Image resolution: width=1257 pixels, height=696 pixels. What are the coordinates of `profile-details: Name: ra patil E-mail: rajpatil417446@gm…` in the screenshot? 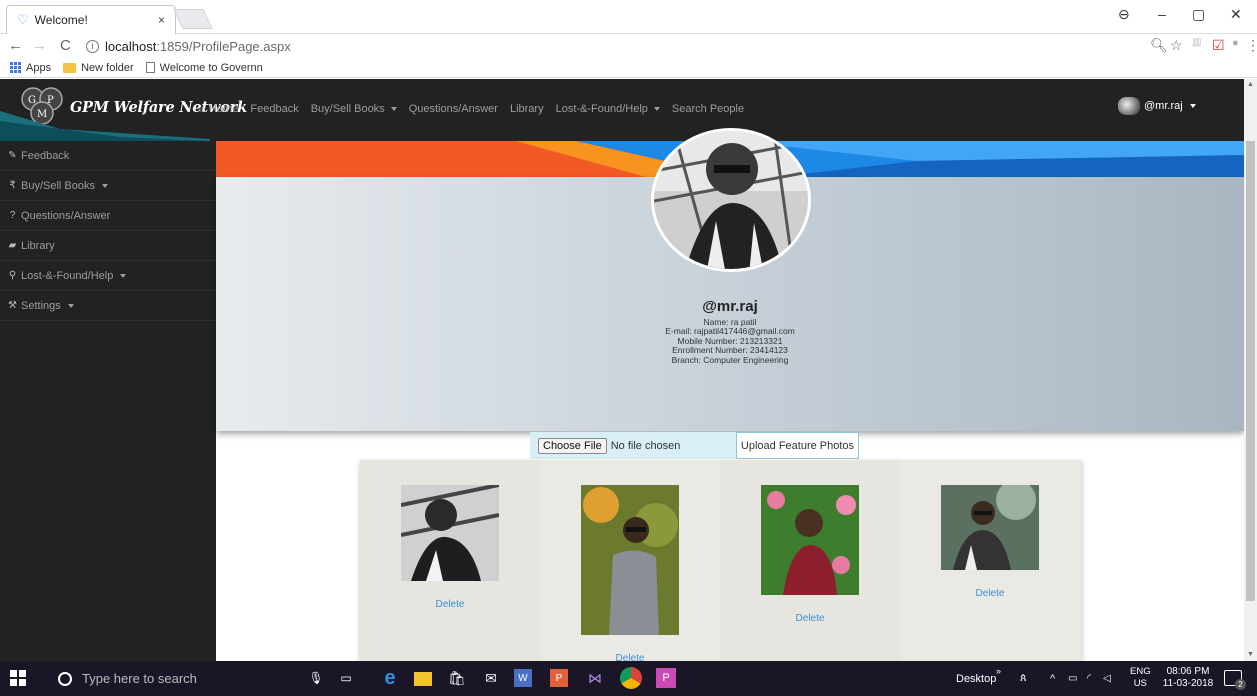 It's located at (730, 341).